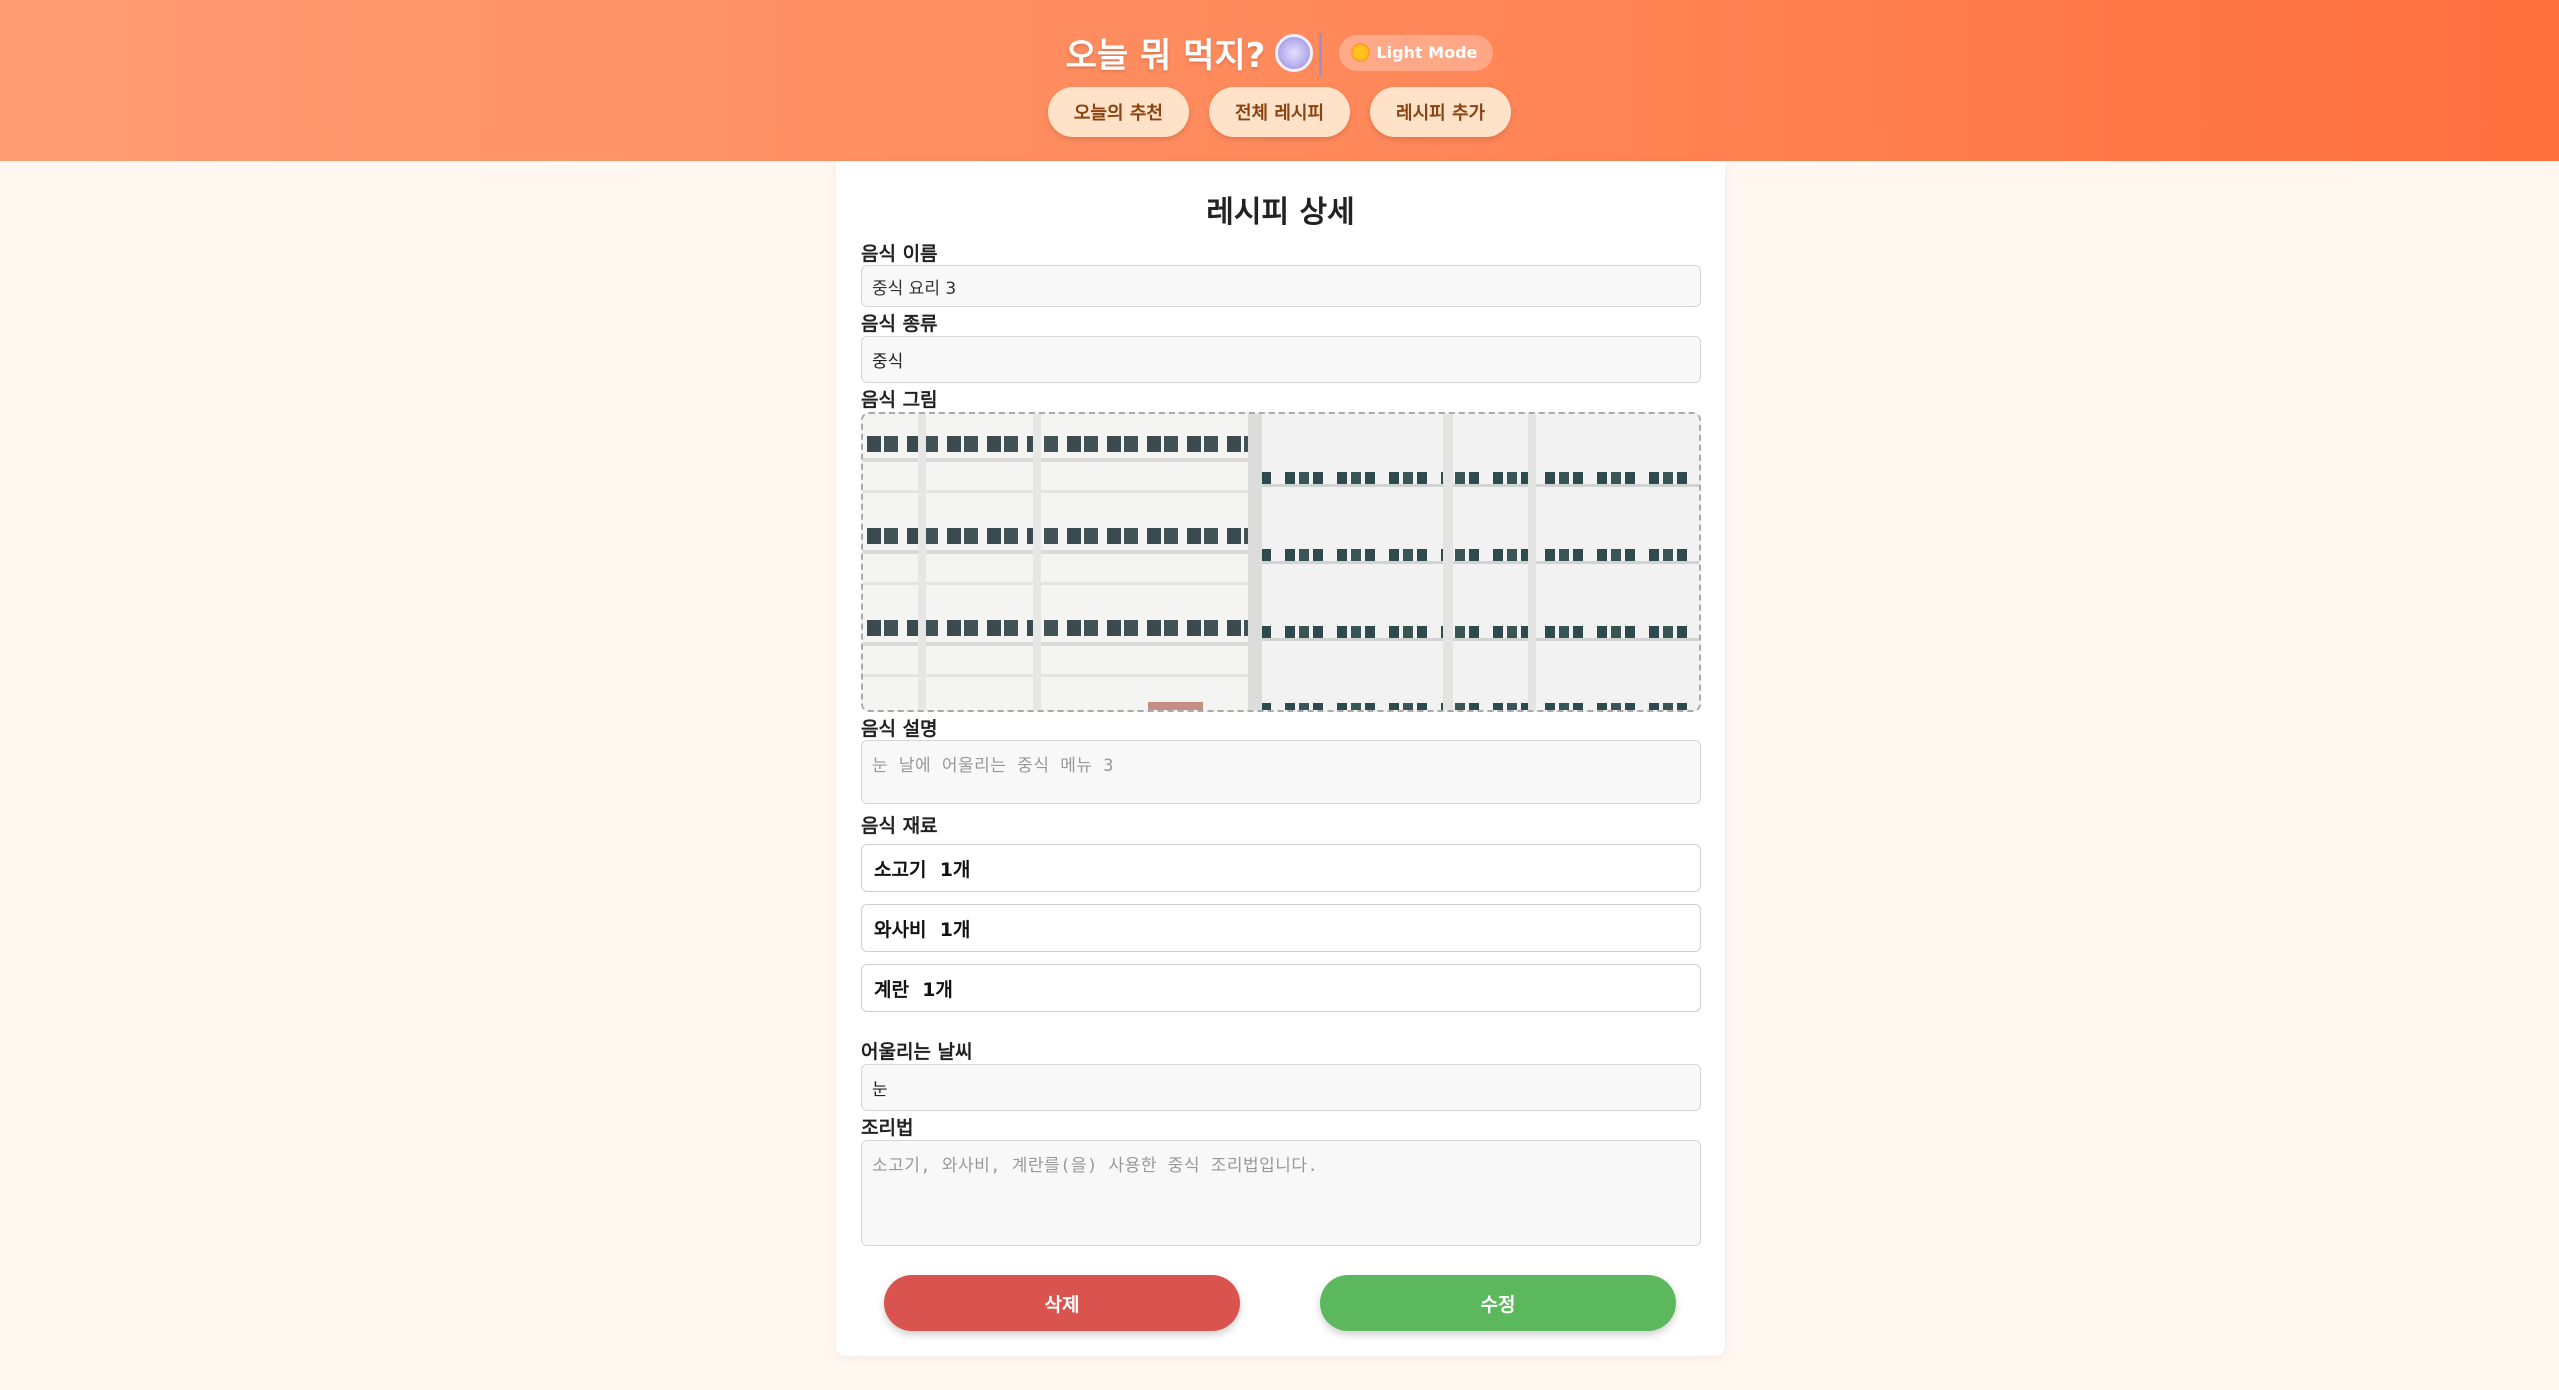 The height and width of the screenshot is (1390, 2559). What do you see at coordinates (899, 254) in the screenshot?
I see `name-label: 음식 이름` at bounding box center [899, 254].